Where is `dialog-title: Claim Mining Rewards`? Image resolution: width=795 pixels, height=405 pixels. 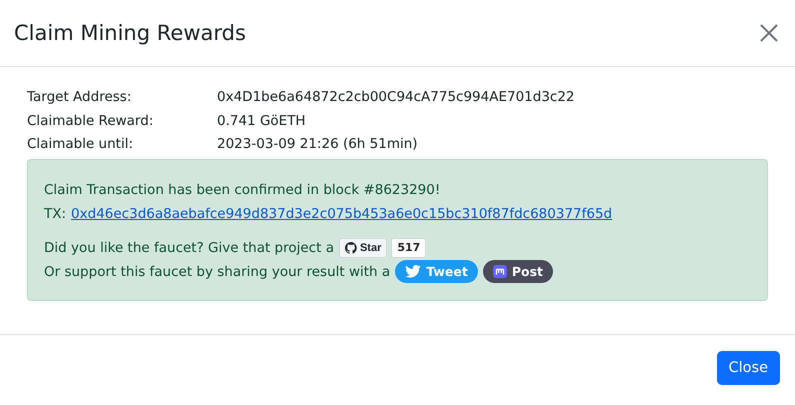
dialog-title: Claim Mining Rewards is located at coordinates (130, 33).